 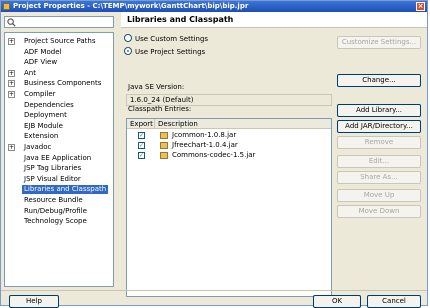 I want to click on tree-item: Run/Debug/Profile, so click(x=59, y=211).